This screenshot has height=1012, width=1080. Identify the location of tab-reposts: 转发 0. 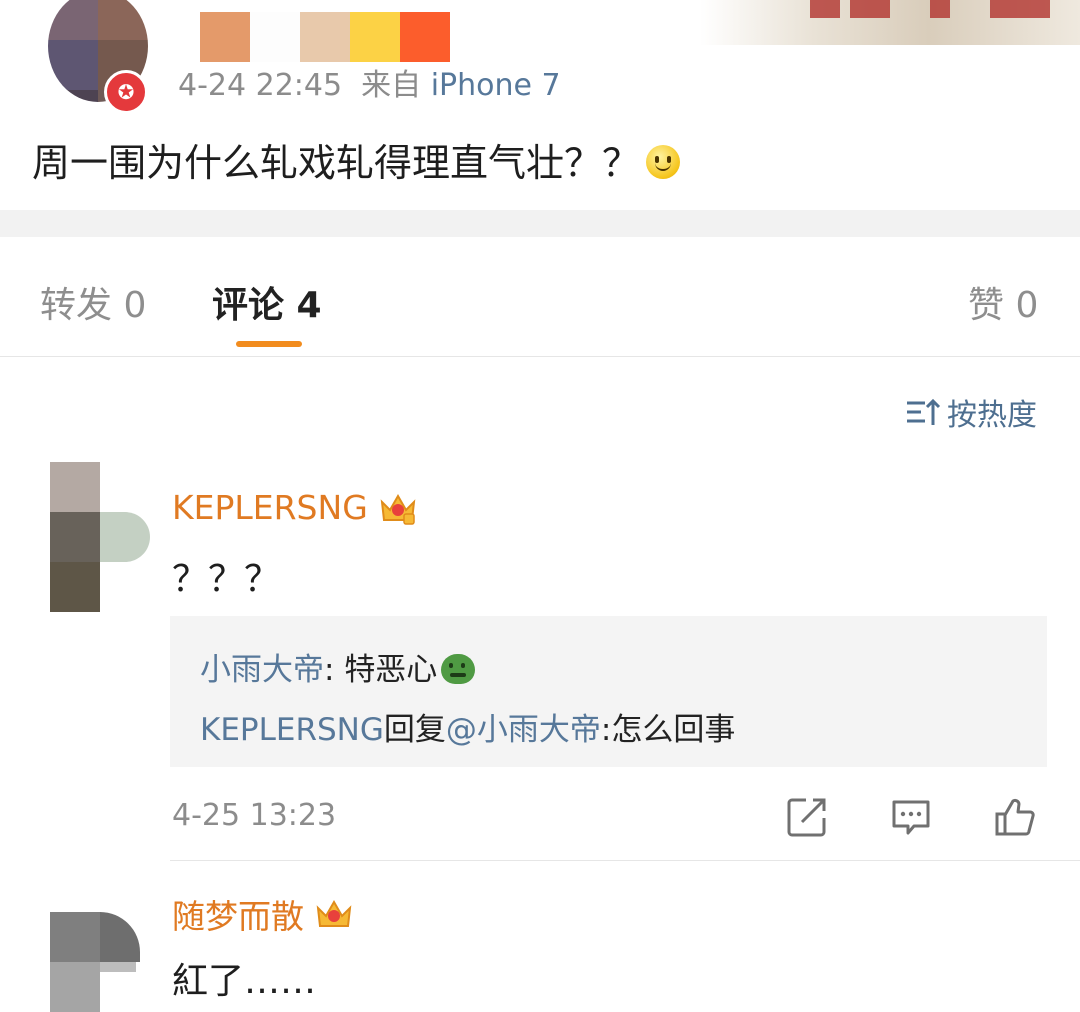
(93, 302).